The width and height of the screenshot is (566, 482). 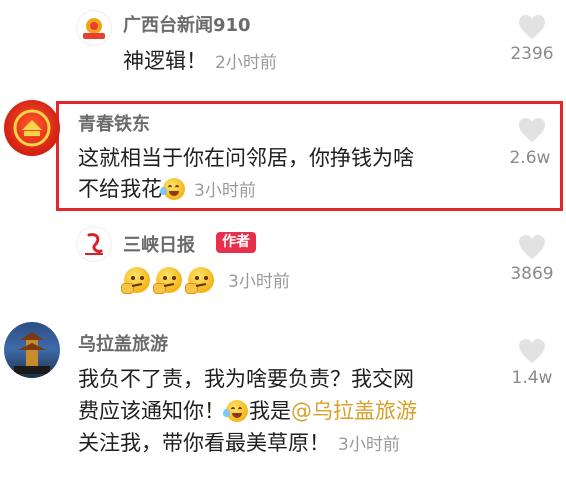 I want to click on comment-body-line: 不给我花 3小时前, so click(x=167, y=190).